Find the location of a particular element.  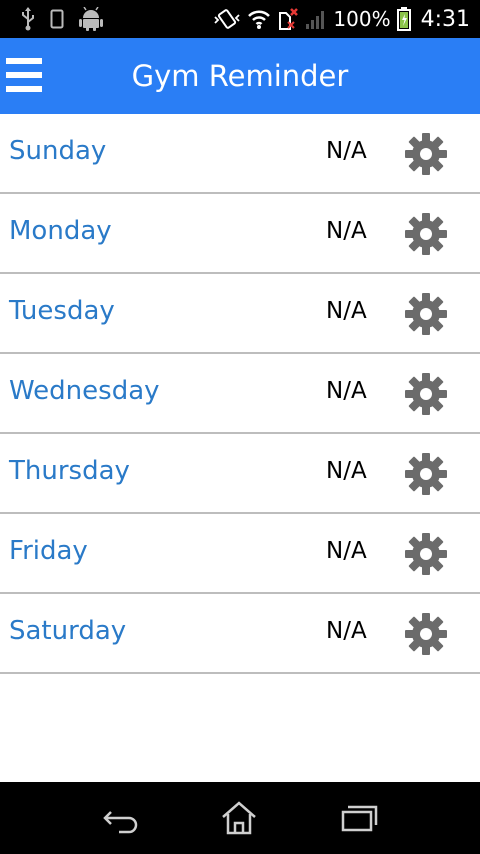

day-name: Friday is located at coordinates (48, 551).